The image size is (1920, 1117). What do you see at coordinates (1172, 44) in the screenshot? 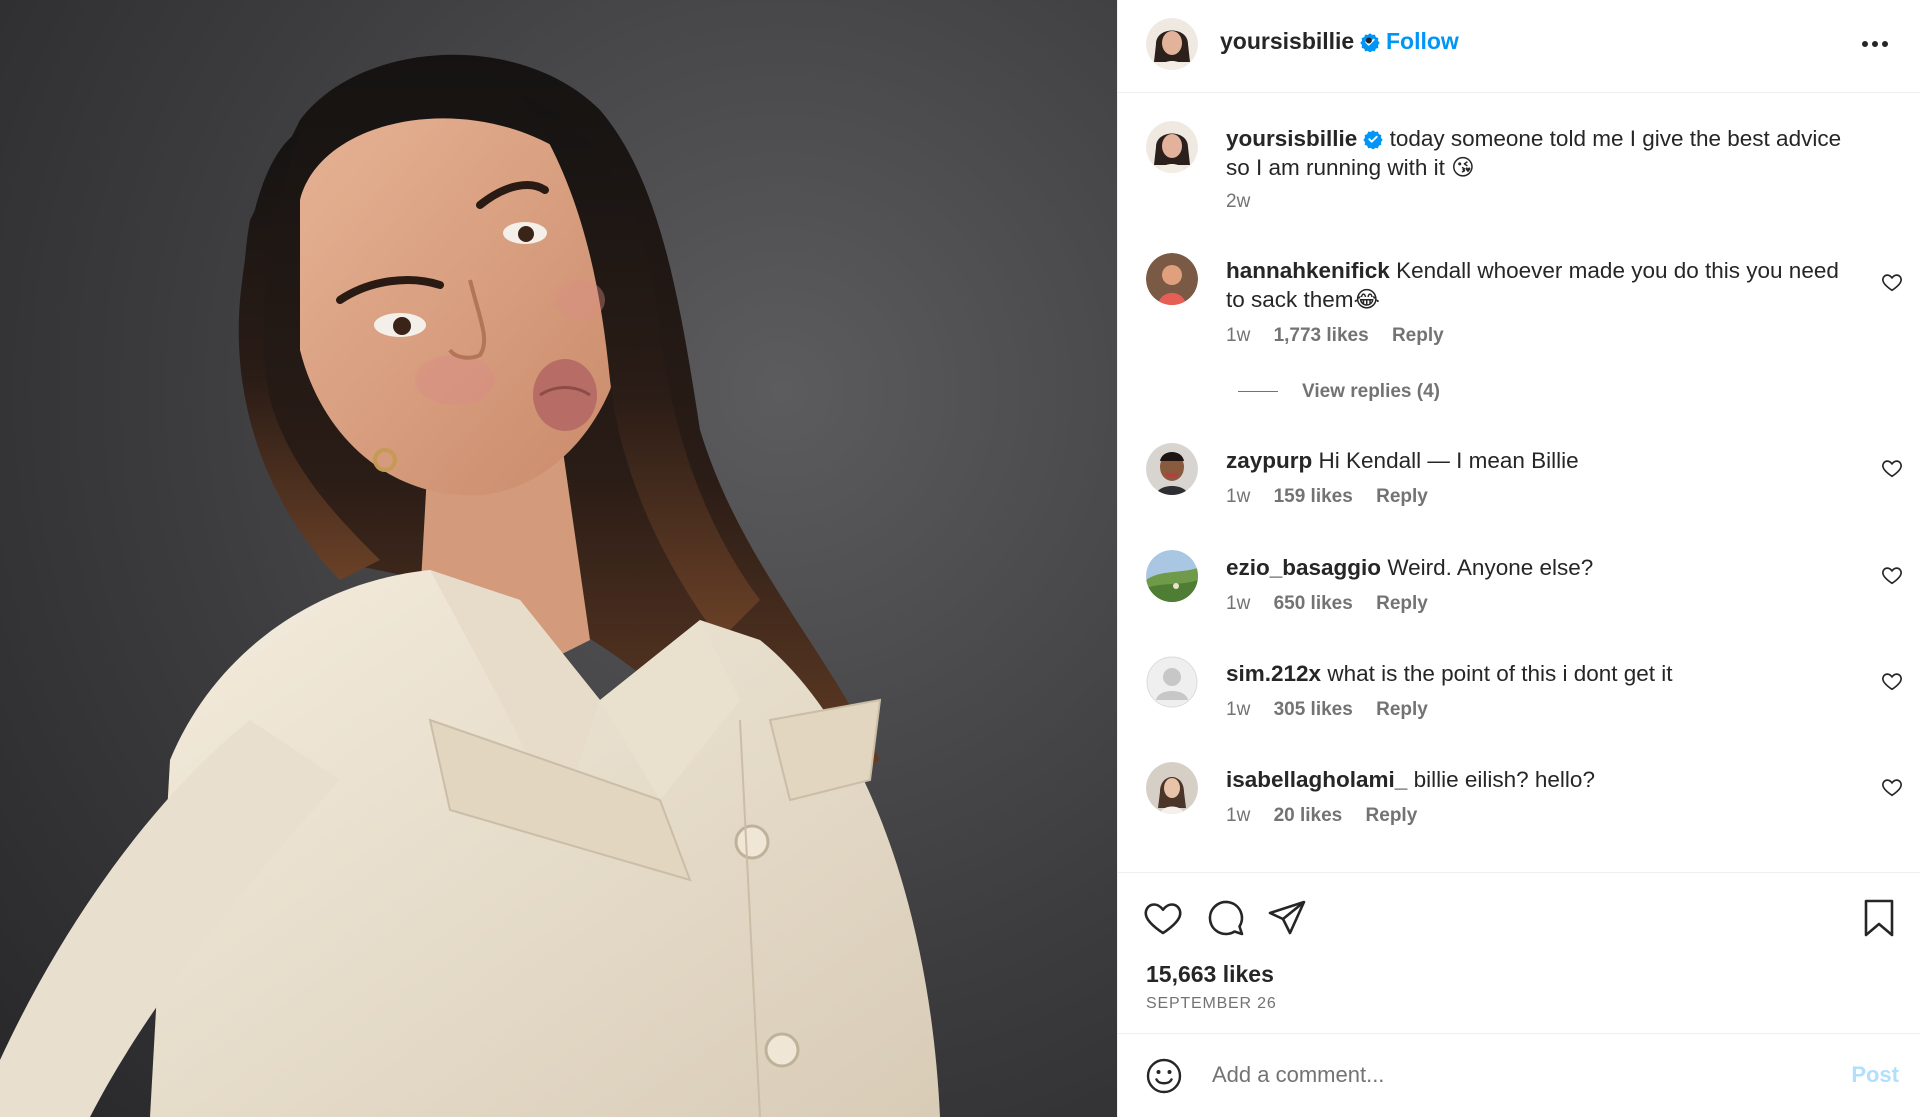
I see `author-avatar` at bounding box center [1172, 44].